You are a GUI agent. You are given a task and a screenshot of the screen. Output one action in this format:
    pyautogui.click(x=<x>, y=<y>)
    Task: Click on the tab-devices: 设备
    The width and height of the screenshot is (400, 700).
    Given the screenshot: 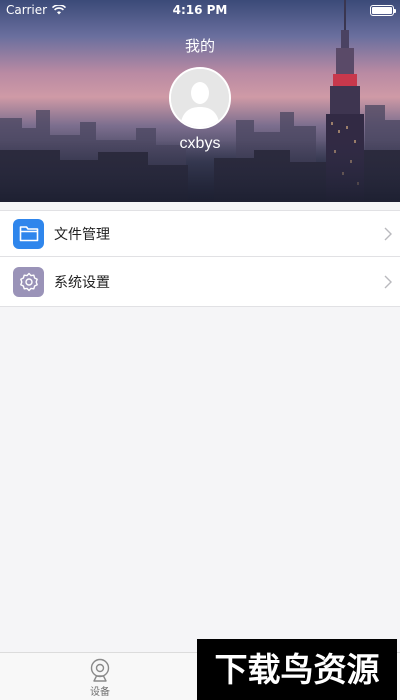 What is the action you would take?
    pyautogui.click(x=100, y=678)
    